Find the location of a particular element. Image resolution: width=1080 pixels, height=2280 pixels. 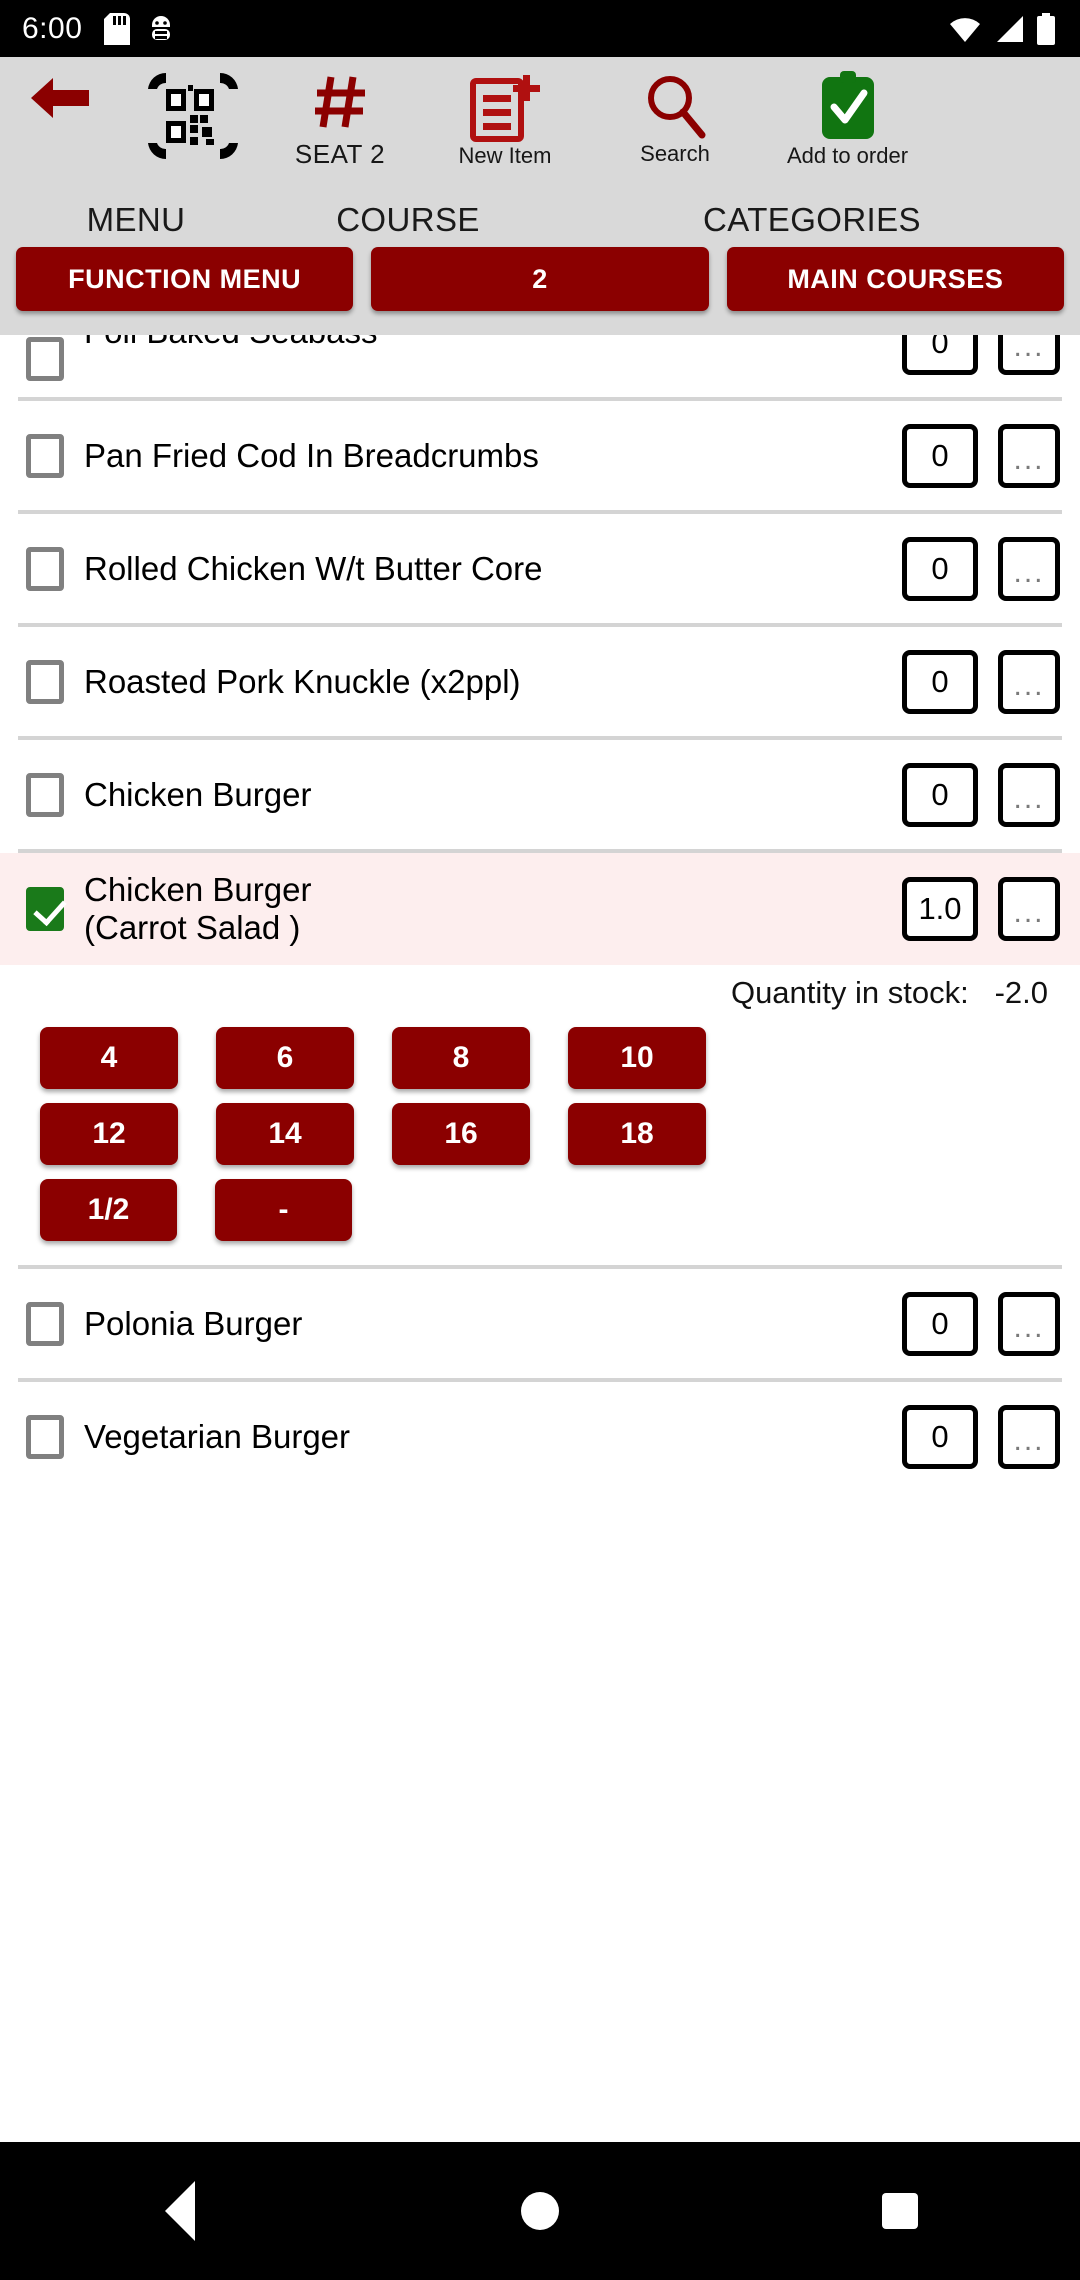

stock-line: Quantity in stock: -2.0 is located at coordinates (540, 996).